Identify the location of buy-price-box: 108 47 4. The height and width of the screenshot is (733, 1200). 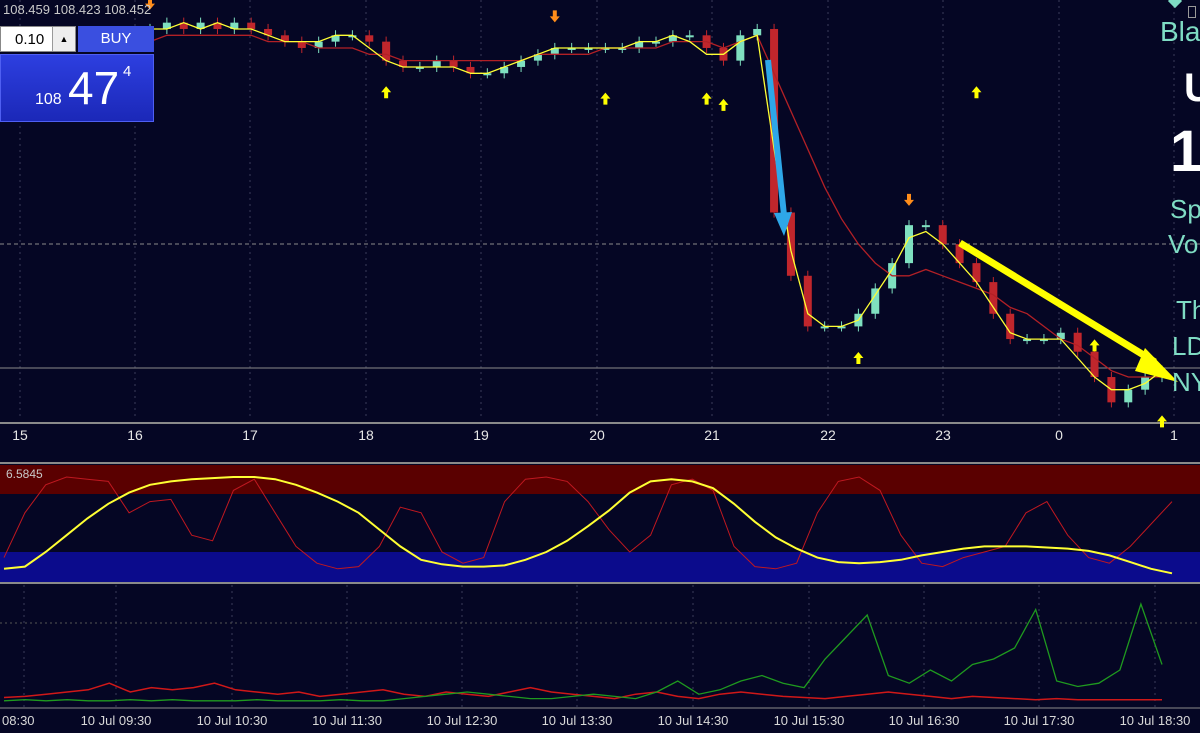
(77, 88).